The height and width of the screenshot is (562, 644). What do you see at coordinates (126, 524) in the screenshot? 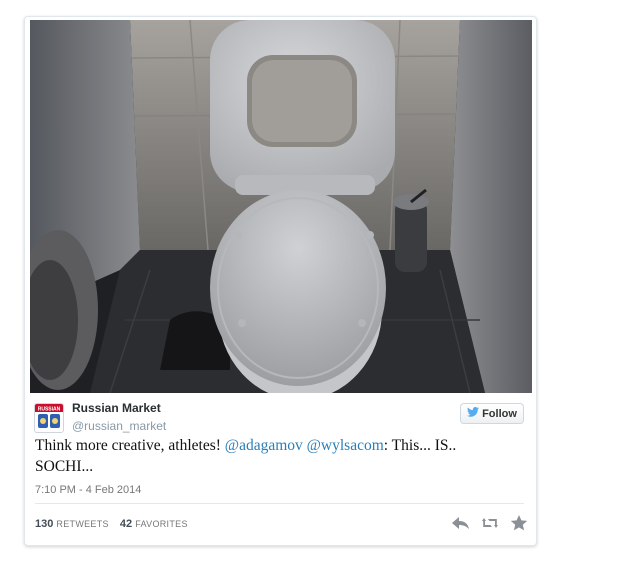
I see `favorites-count: 42` at bounding box center [126, 524].